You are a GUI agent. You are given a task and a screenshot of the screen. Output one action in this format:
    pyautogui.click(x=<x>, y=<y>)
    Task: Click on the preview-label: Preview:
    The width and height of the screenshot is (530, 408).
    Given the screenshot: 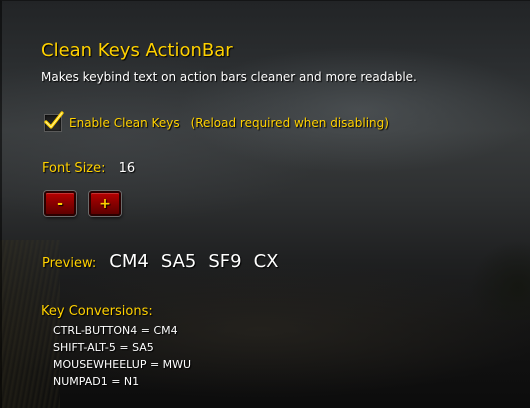 What is the action you would take?
    pyautogui.click(x=69, y=263)
    